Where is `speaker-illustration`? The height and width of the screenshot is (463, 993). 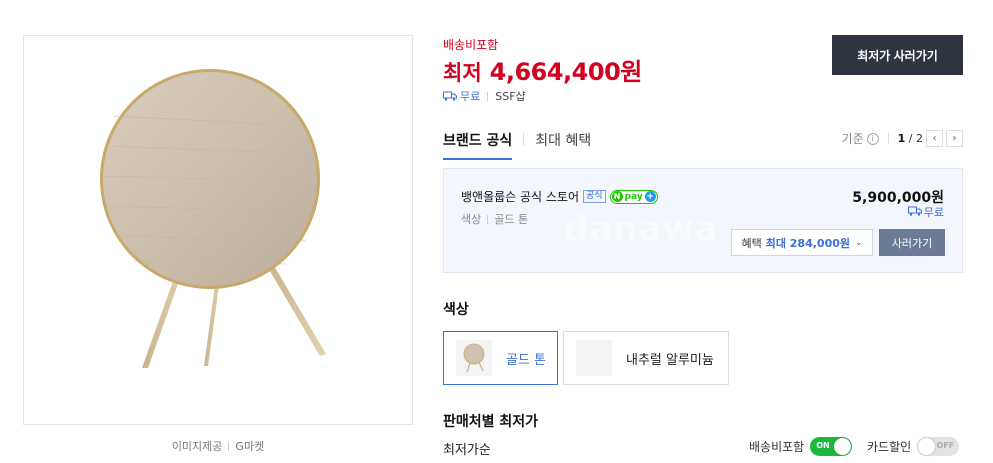 speaker-illustration is located at coordinates (213, 218).